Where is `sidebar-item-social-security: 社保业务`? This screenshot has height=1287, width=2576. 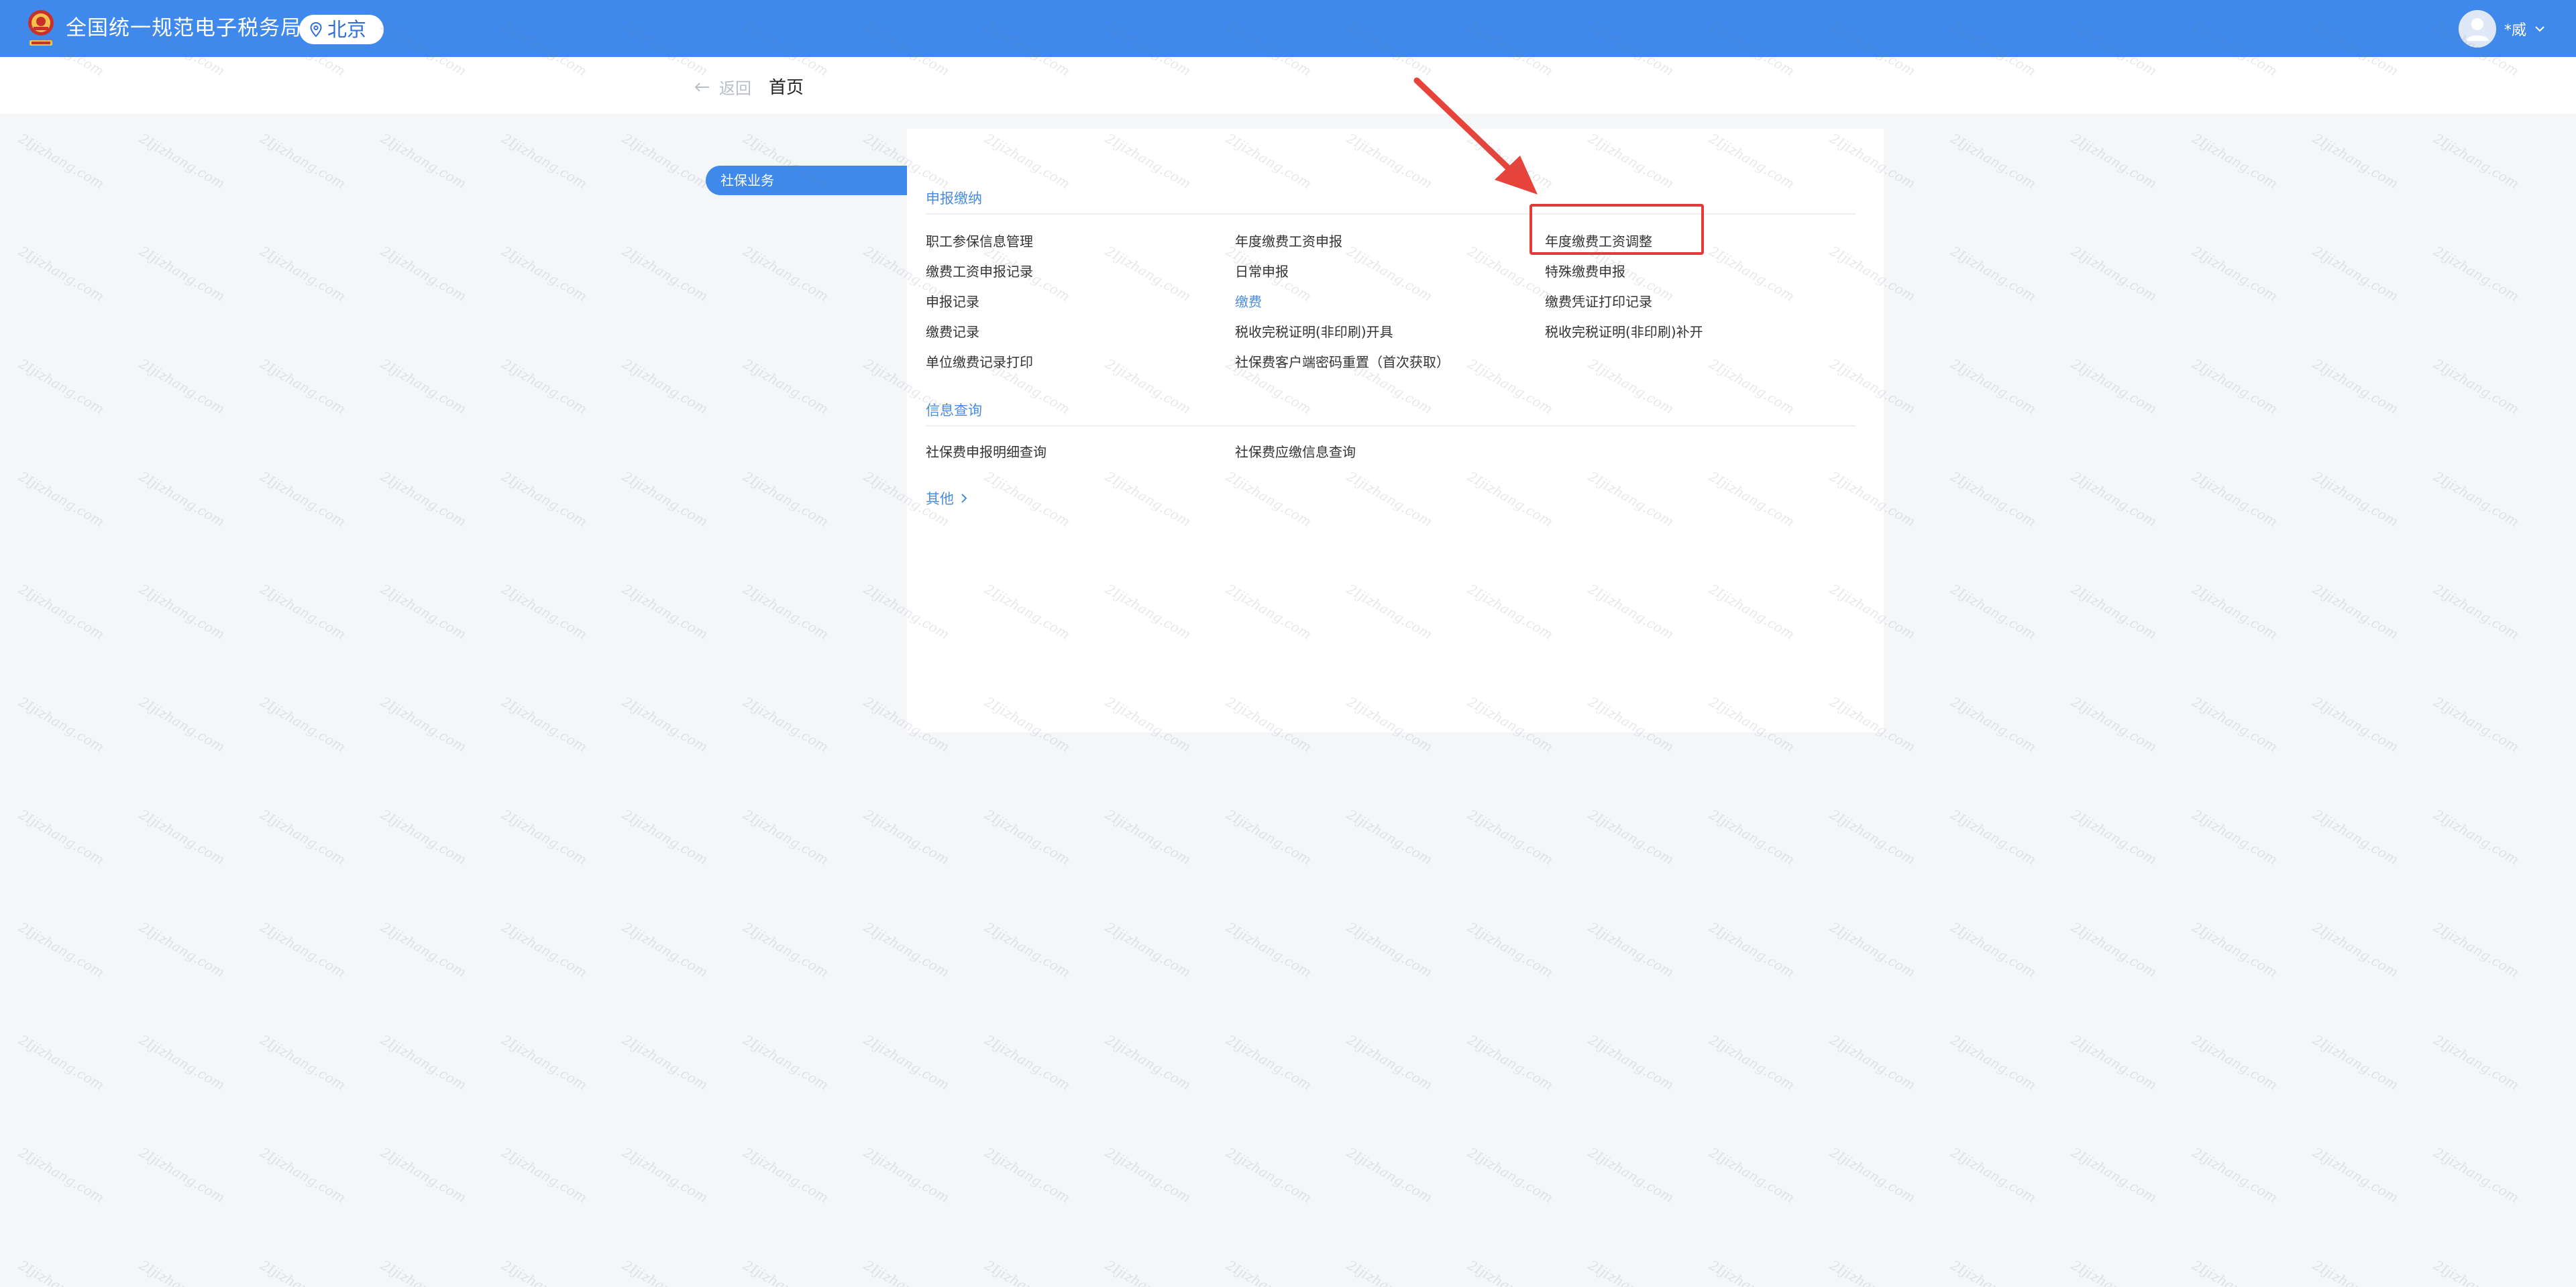
sidebar-item-social-security: 社保业务 is located at coordinates (806, 180).